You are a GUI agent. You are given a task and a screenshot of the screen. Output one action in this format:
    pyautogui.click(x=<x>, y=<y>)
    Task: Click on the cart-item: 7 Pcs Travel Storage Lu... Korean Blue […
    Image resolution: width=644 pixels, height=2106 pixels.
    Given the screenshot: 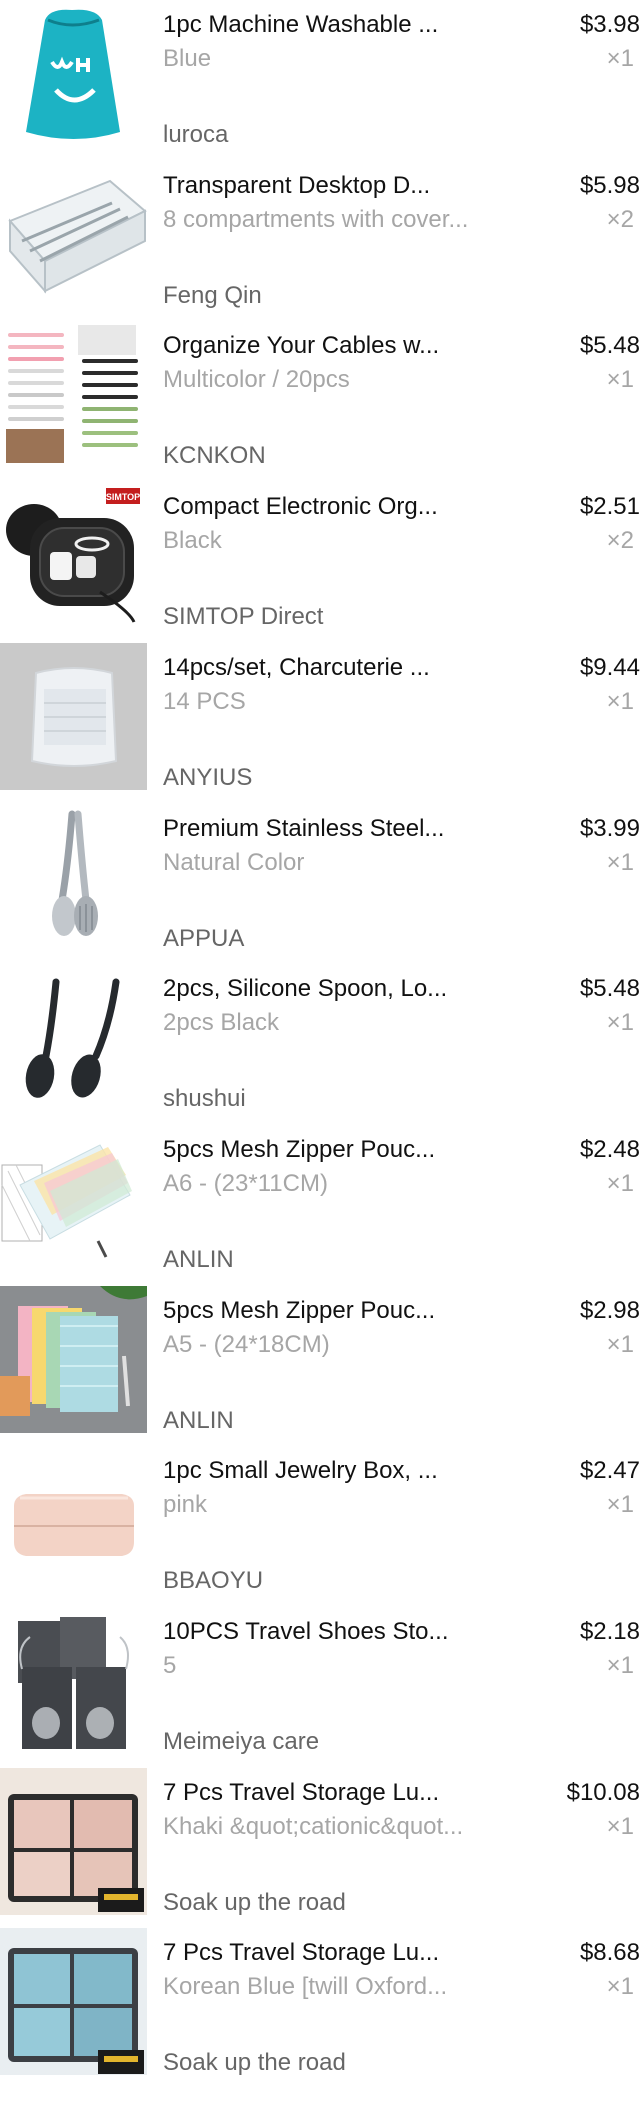 What is the action you would take?
    pyautogui.click(x=322, y=2008)
    